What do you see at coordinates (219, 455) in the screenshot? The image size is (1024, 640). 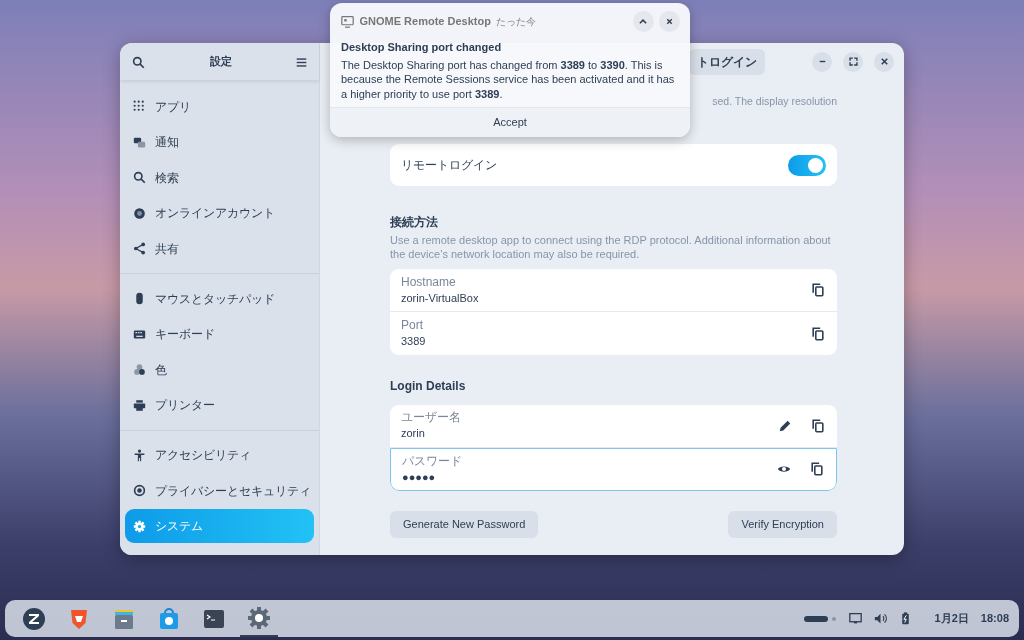 I see `sidebar-item: アクセシビリティ` at bounding box center [219, 455].